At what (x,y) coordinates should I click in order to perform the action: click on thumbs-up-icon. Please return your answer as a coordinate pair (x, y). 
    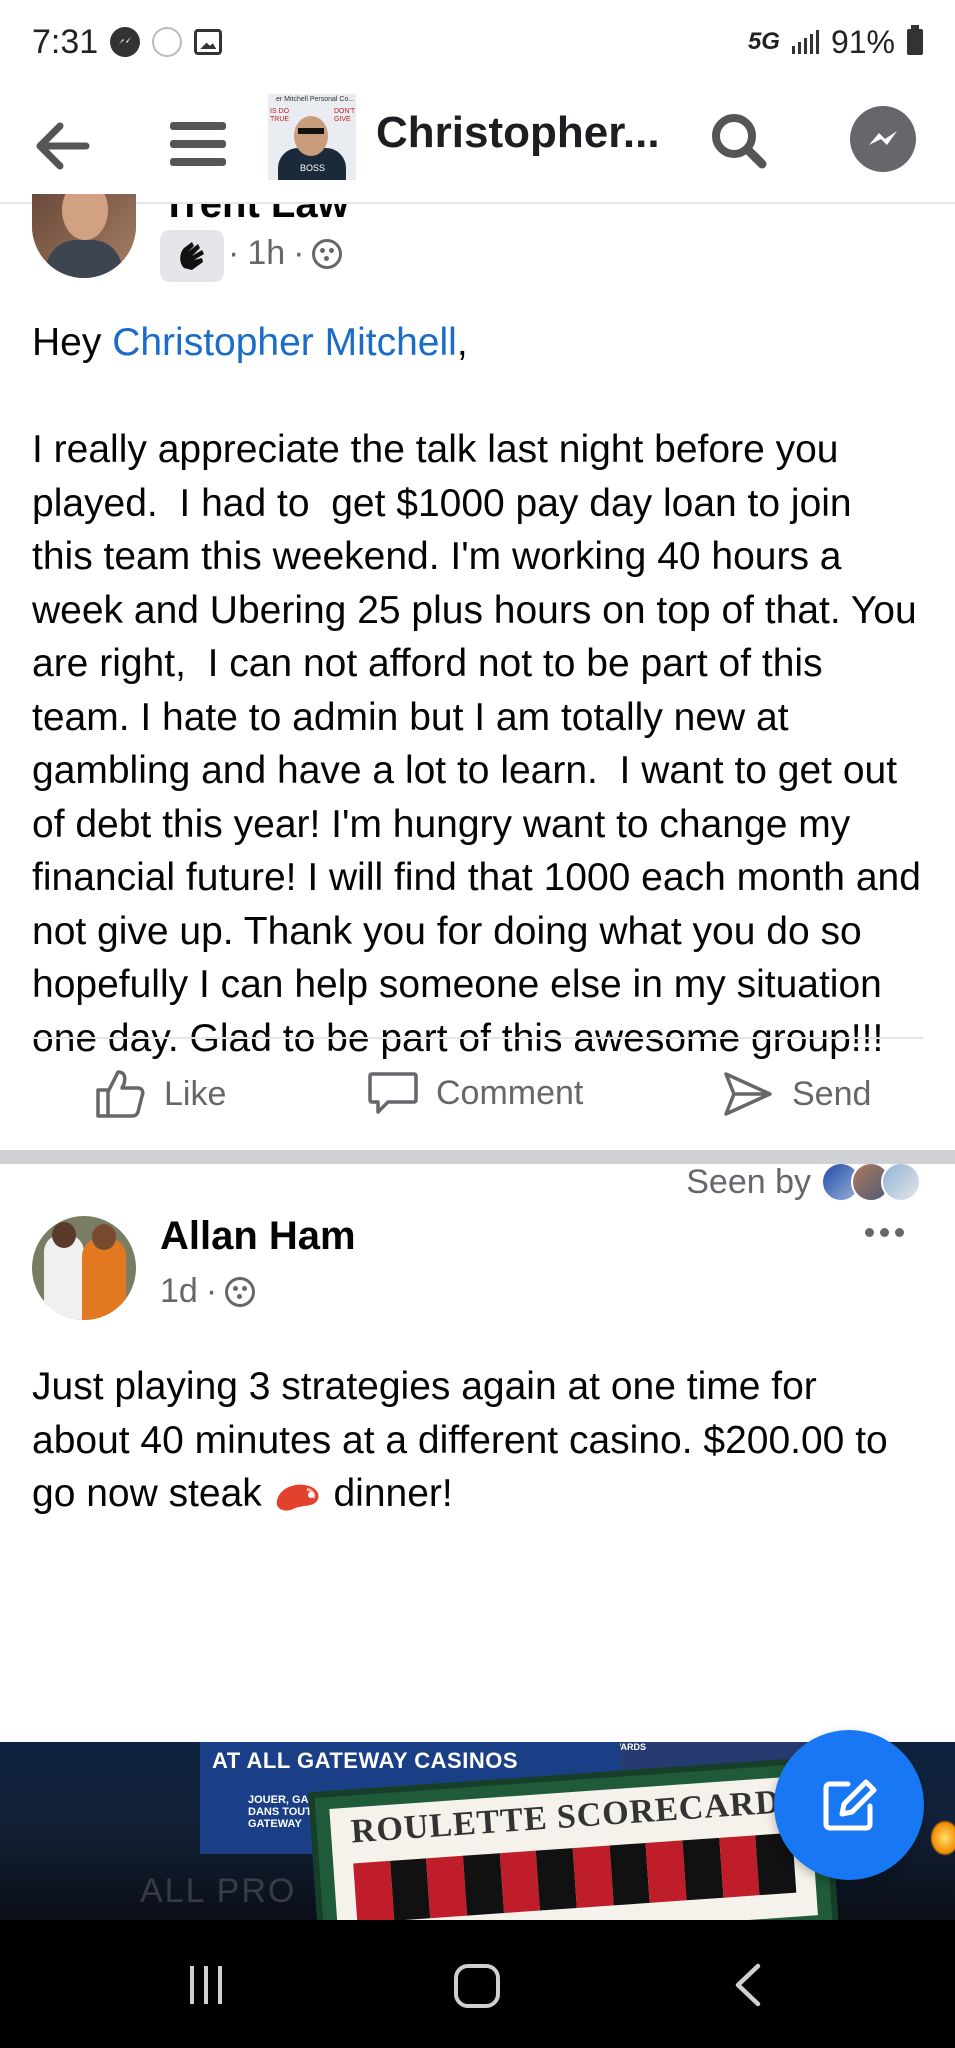
    Looking at the image, I should click on (120, 1094).